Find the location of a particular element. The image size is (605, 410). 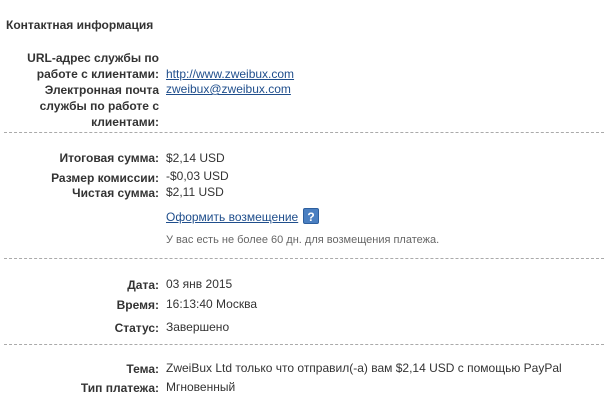

date-label: Дата: is located at coordinates (143, 285).